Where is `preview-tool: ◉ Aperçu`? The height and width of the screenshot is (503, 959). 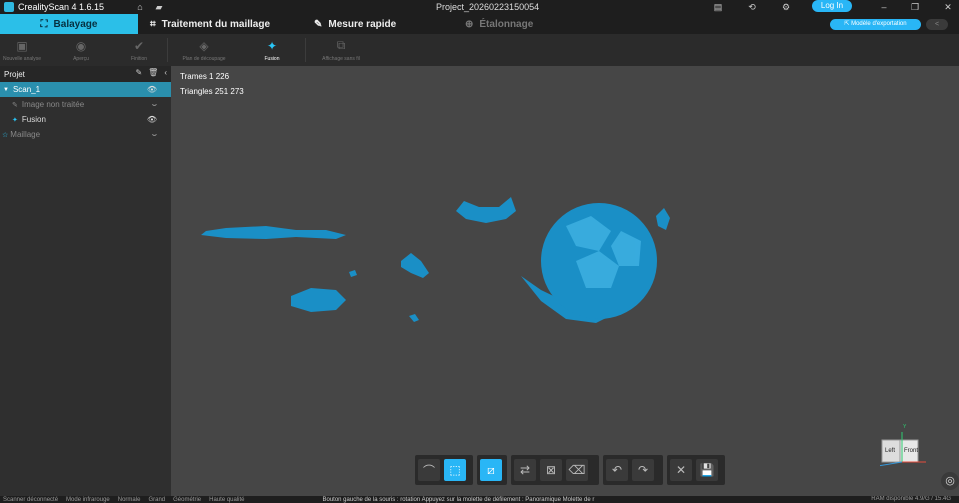
preview-tool: ◉ Aperçu is located at coordinates (81, 50).